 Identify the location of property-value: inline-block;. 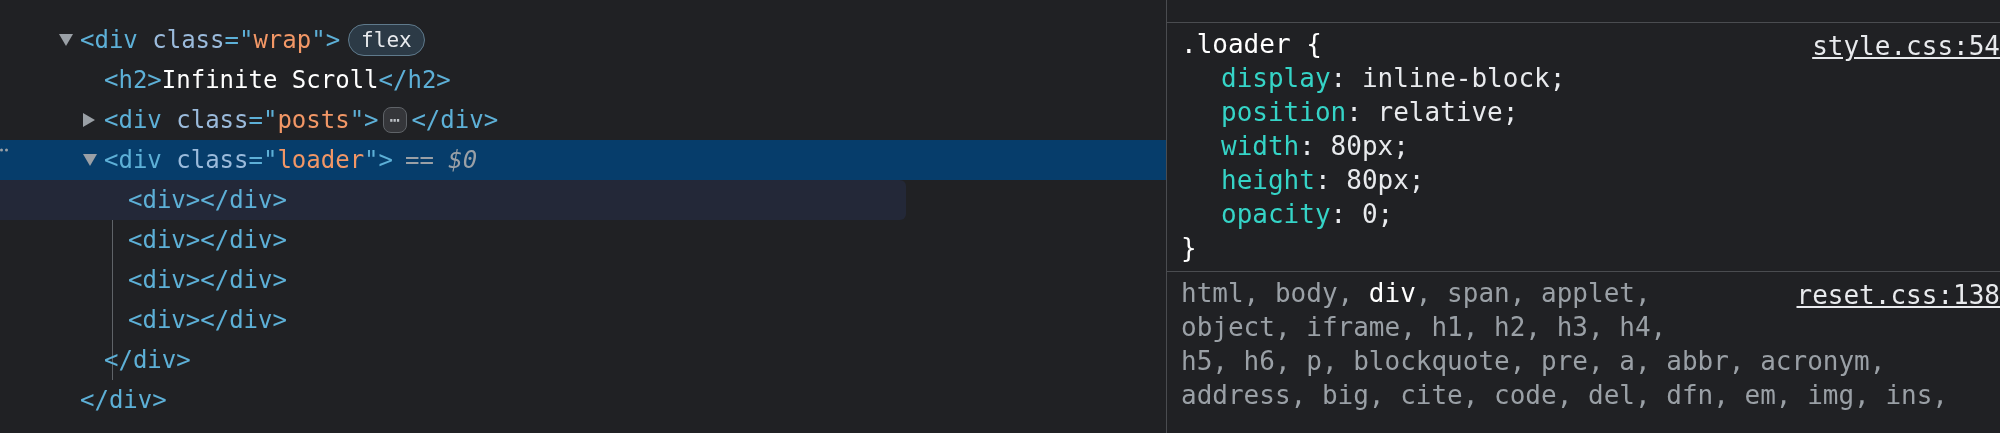
(1463, 78).